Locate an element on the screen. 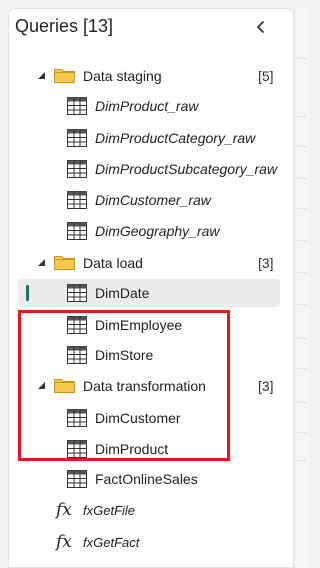  query-label: DimDate is located at coordinates (122, 293).